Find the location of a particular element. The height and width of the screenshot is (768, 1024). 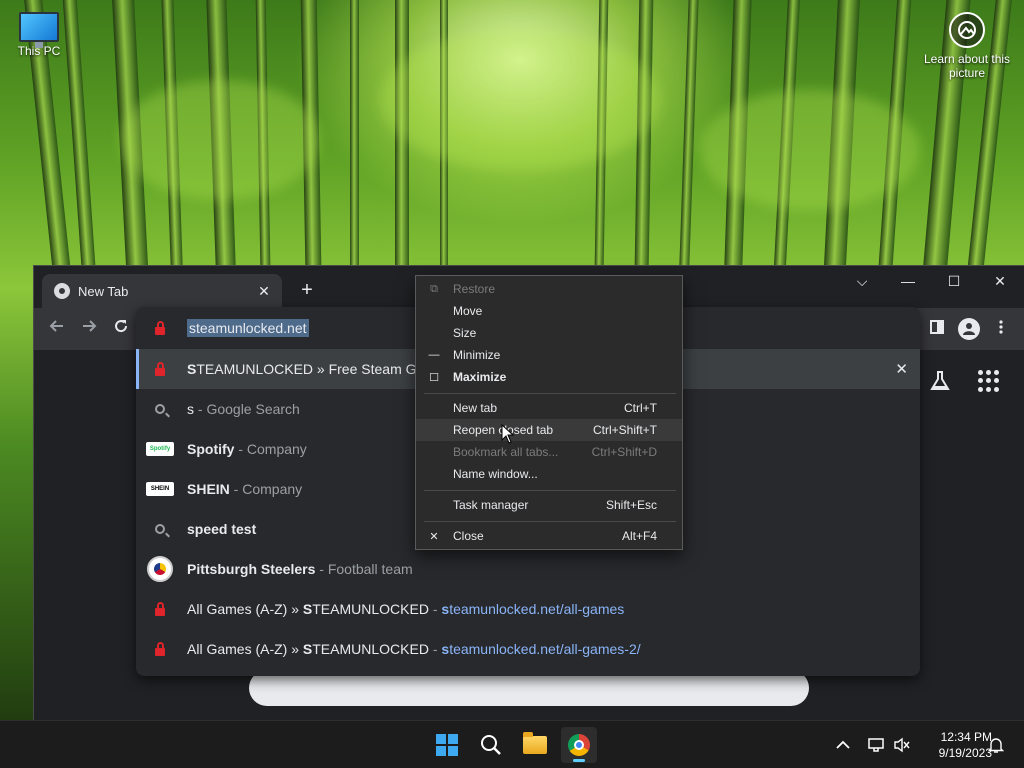

menu-item-size: Size is located at coordinates (549, 333).